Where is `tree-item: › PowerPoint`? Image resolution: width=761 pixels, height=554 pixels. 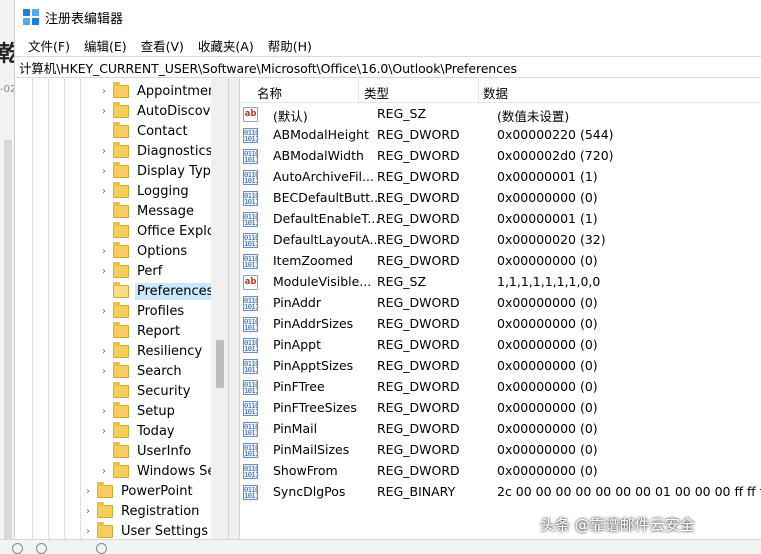 tree-item: › PowerPoint is located at coordinates (139, 491).